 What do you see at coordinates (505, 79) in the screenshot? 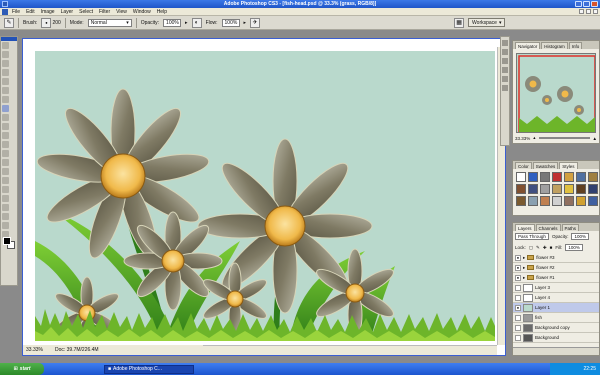
I see `actions-panel-icon` at bounding box center [505, 79].